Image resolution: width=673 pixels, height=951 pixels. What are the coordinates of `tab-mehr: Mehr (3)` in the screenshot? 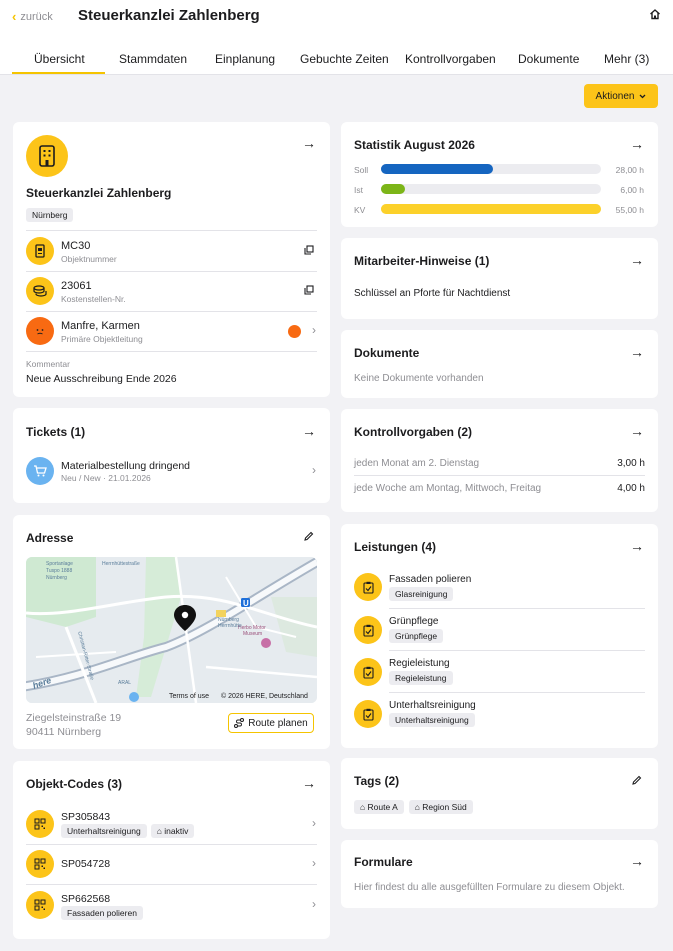 It's located at (626, 59).